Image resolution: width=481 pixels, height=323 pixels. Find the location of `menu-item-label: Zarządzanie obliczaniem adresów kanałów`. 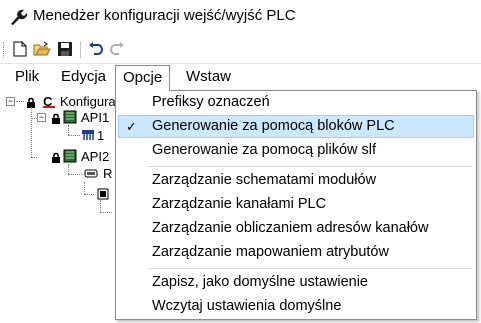

menu-item-label: Zarządzanie obliczaniem adresów kanałów is located at coordinates (290, 228).